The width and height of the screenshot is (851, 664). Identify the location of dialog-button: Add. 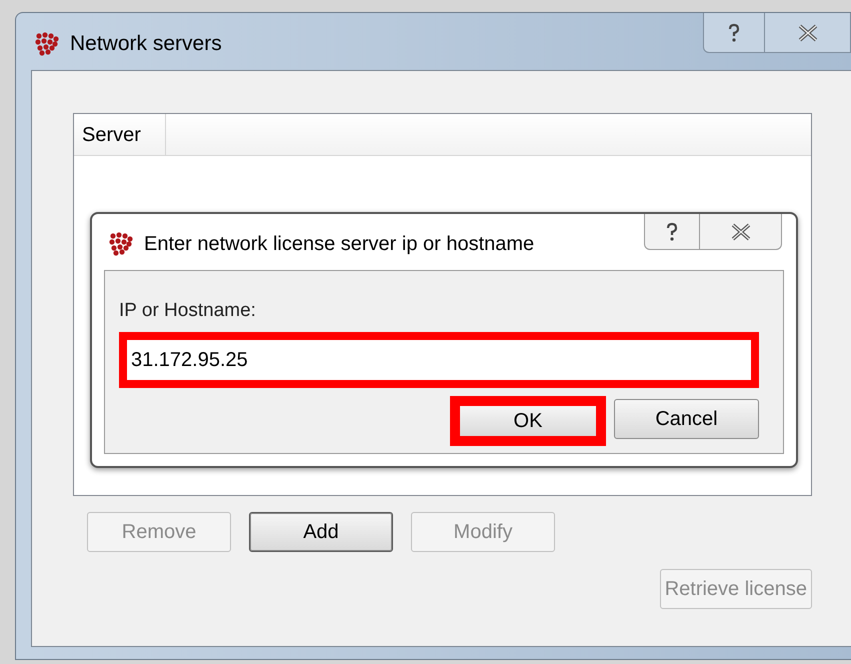
(321, 532).